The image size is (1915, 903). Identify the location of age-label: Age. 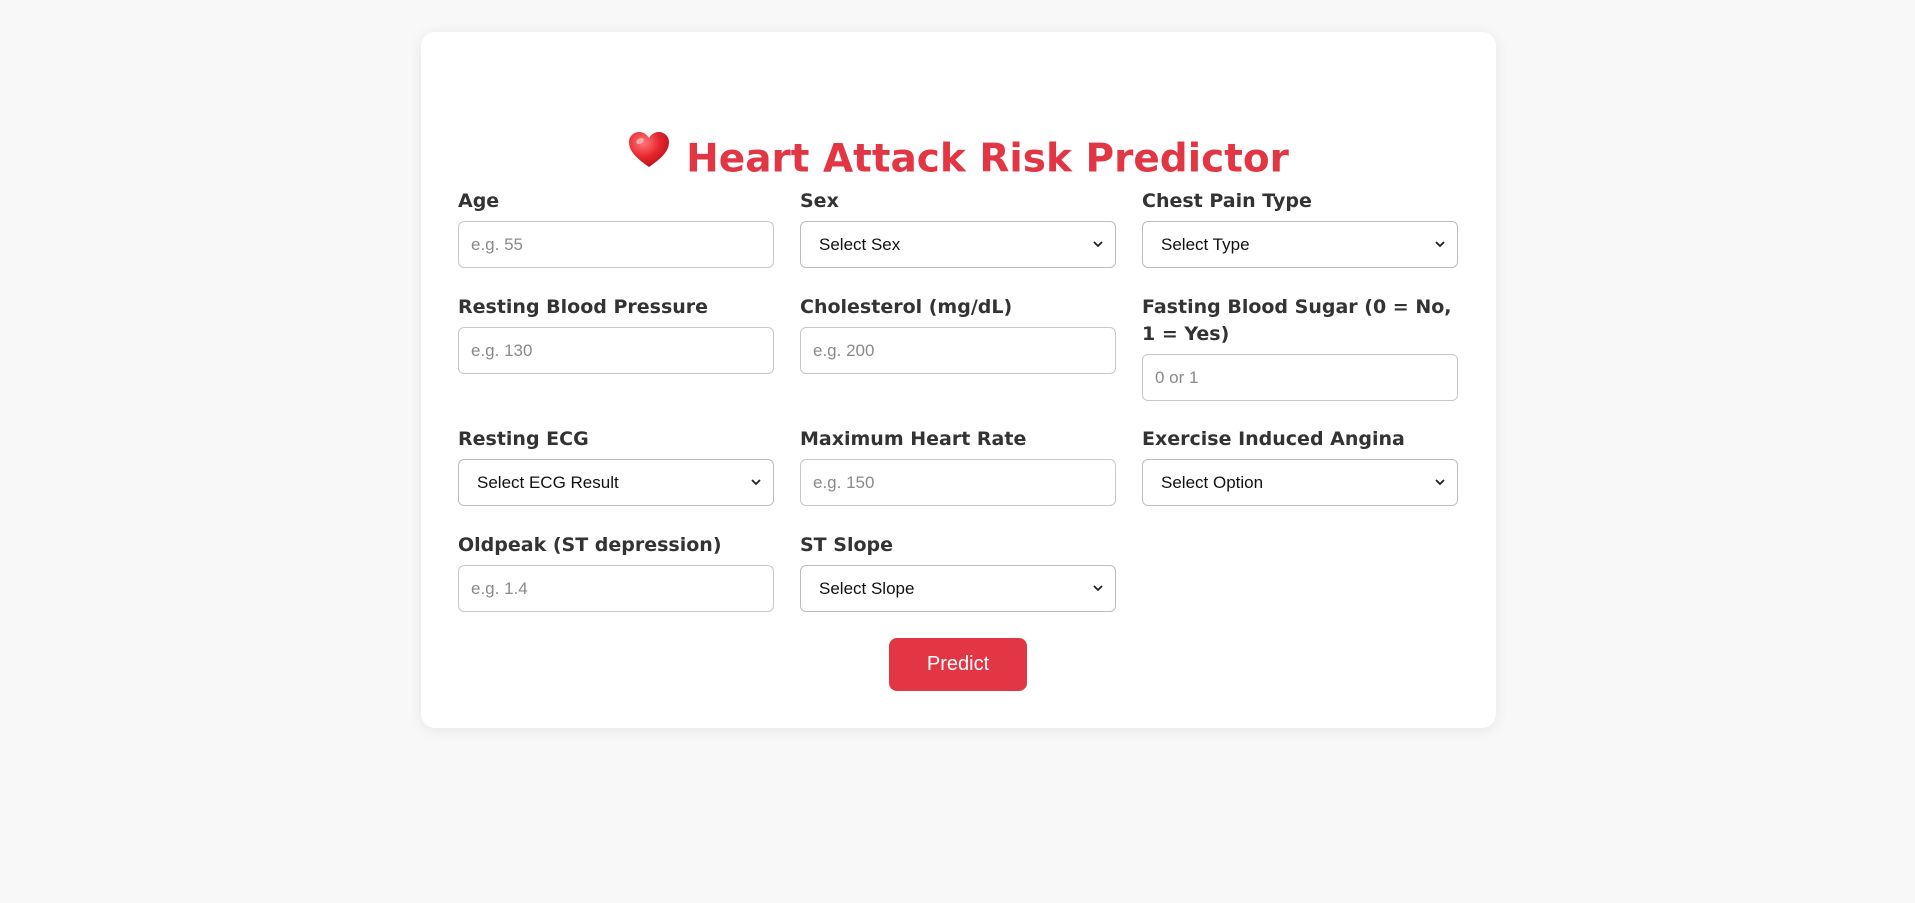
(479, 201).